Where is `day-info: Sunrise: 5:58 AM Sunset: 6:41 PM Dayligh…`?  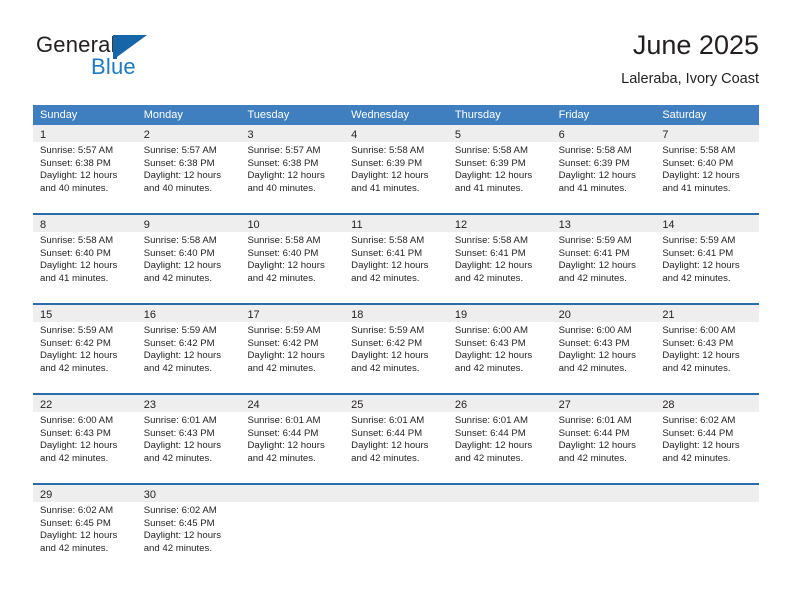 day-info: Sunrise: 5:58 AM Sunset: 6:41 PM Dayligh… is located at coordinates (500, 258).